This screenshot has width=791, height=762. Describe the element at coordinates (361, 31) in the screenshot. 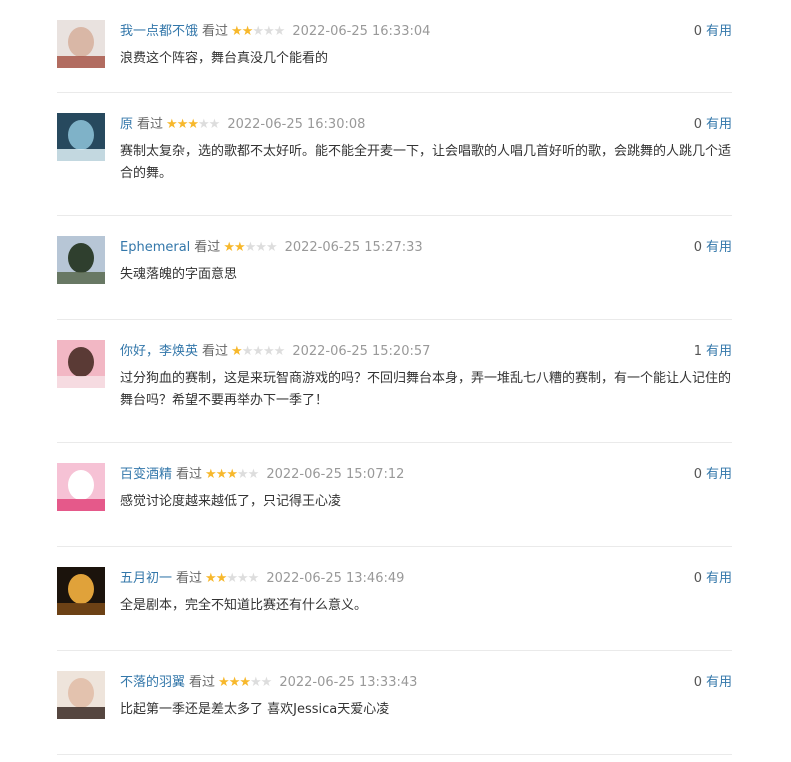

I see `comment-time: 2022-06-25 16:33:04` at that location.